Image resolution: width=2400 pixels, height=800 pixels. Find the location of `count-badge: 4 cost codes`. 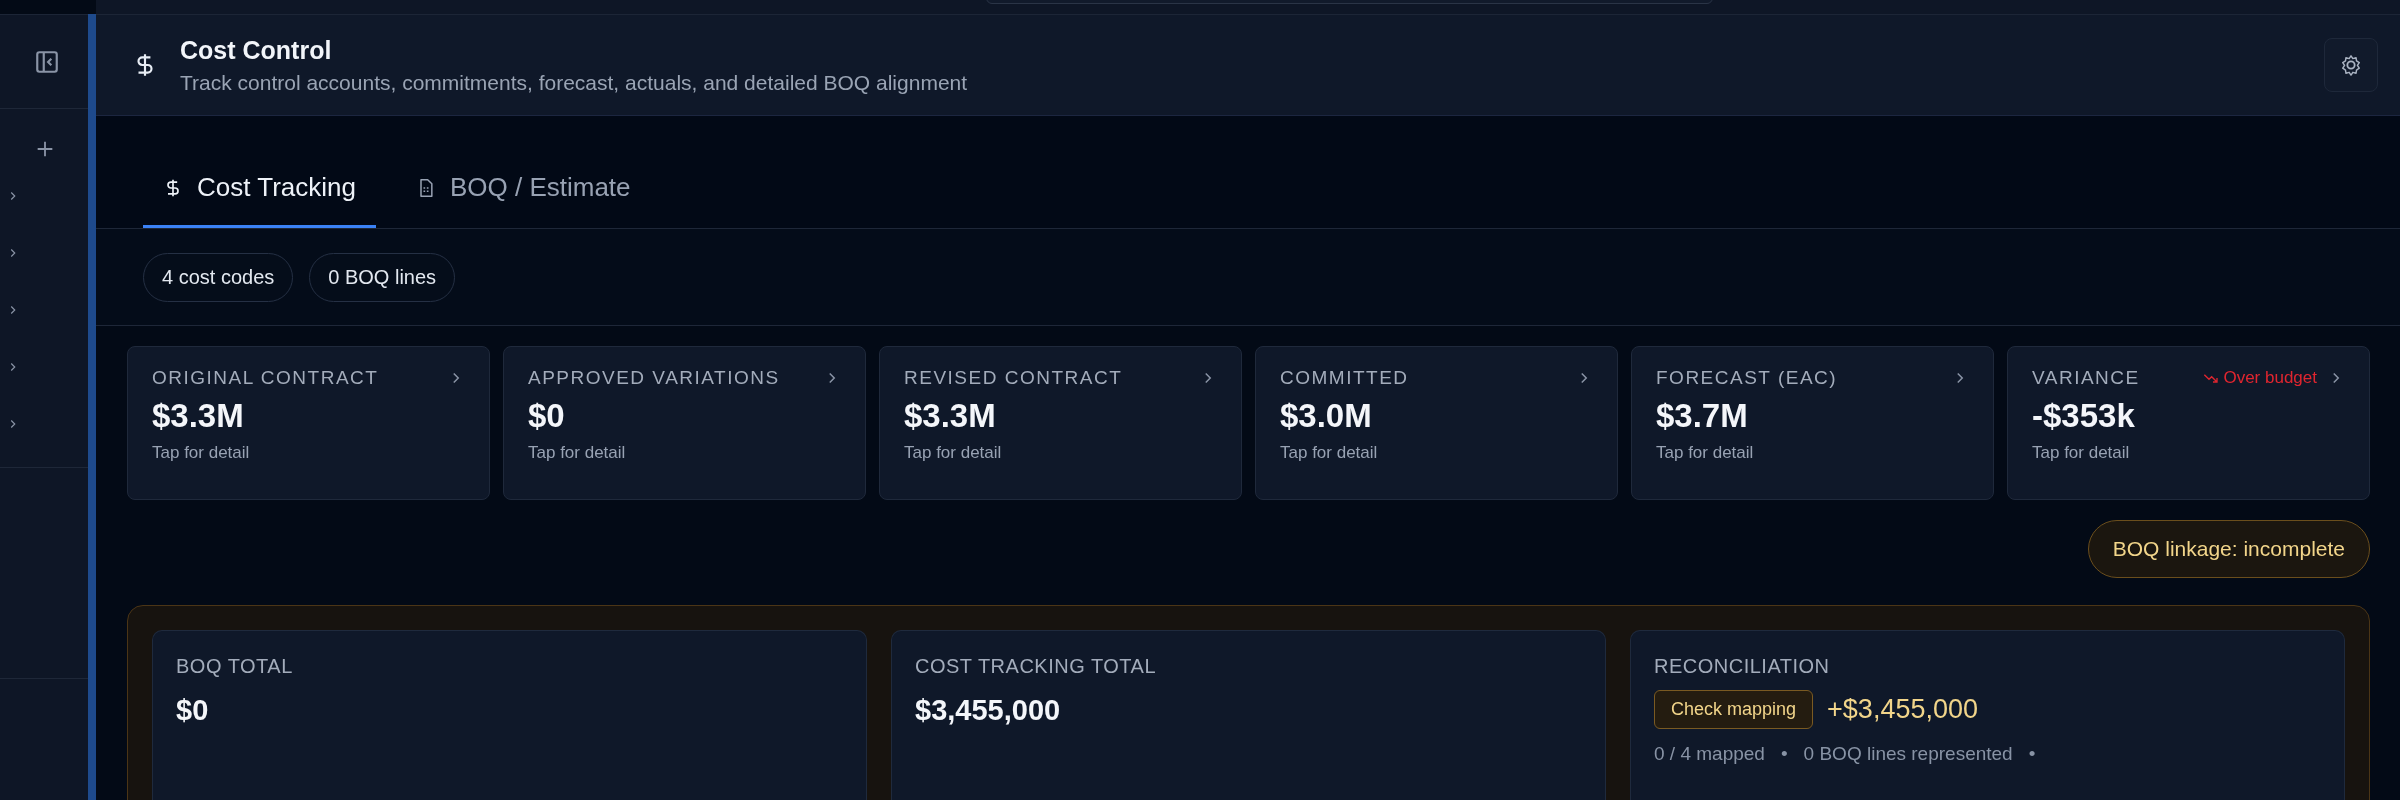

count-badge: 4 cost codes is located at coordinates (218, 277).